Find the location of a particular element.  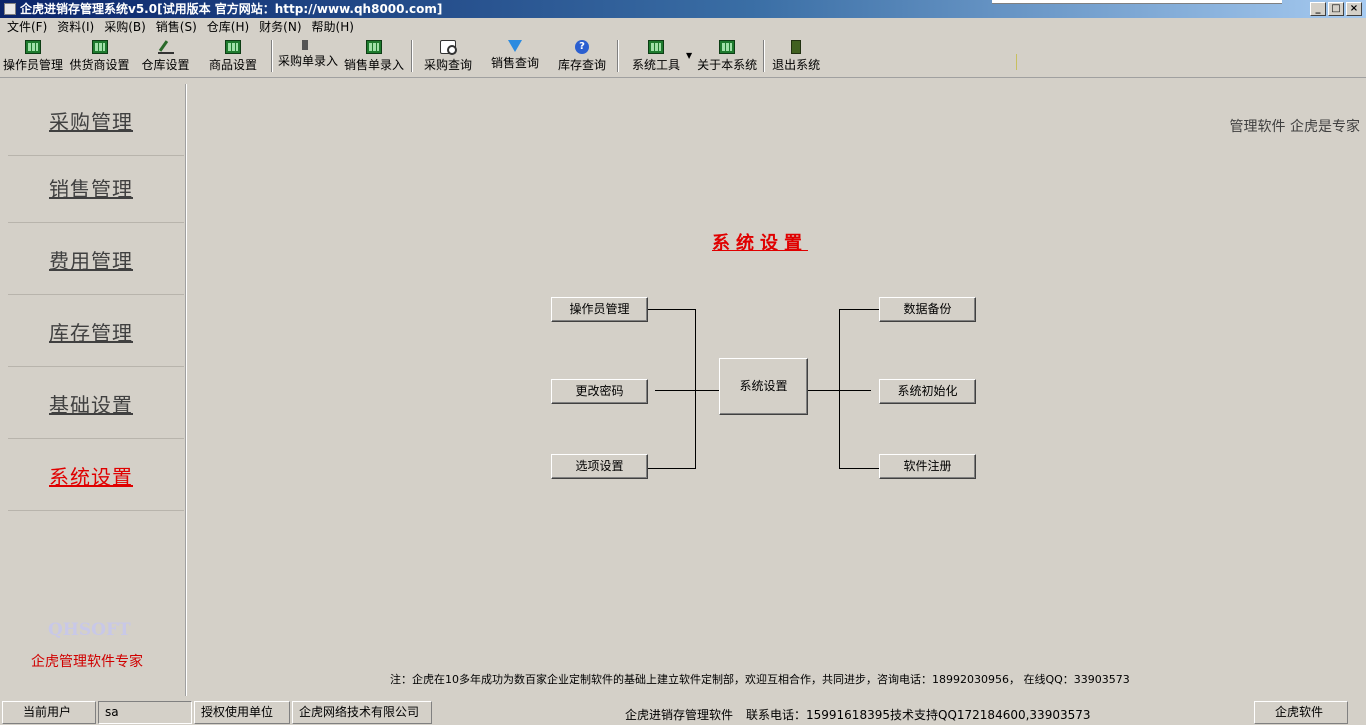

sidebar-item-expense: 费用管理 is located at coordinates (96, 259).